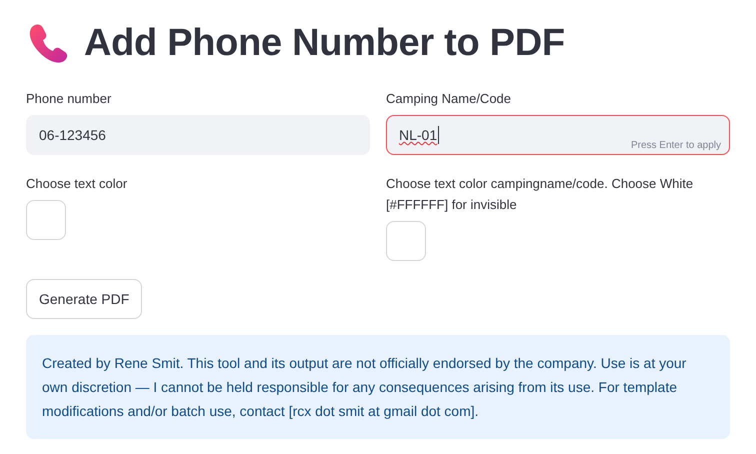 This screenshot has height=454, width=756. I want to click on input-field: NL-01 Press Enter to apply, so click(558, 135).